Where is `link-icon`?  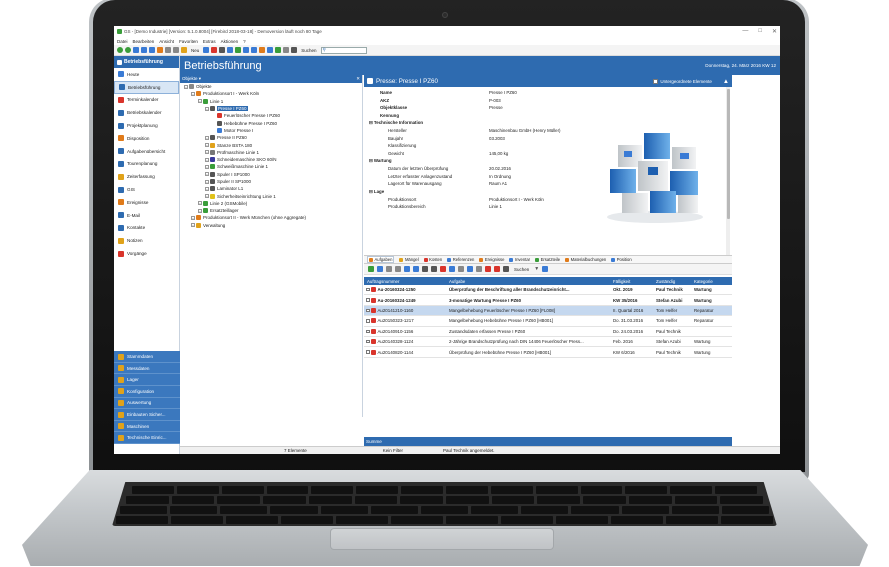
link-icon is located at coordinates (479, 269).